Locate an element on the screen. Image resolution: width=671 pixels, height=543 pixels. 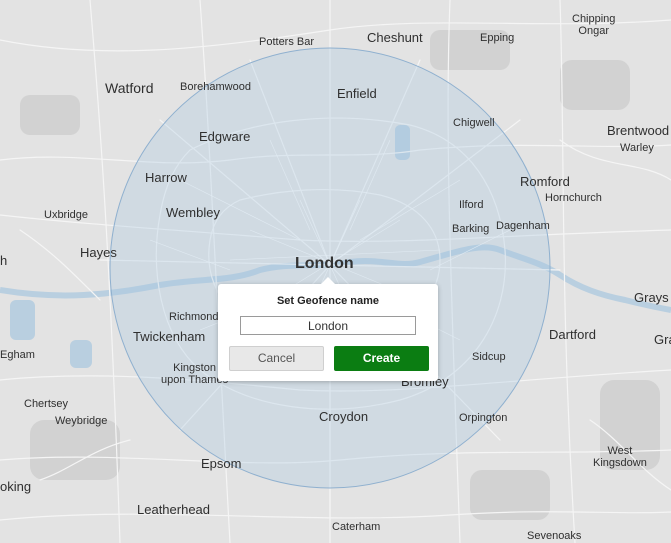
place-label-richmond: Richmond is located at coordinates (194, 317).